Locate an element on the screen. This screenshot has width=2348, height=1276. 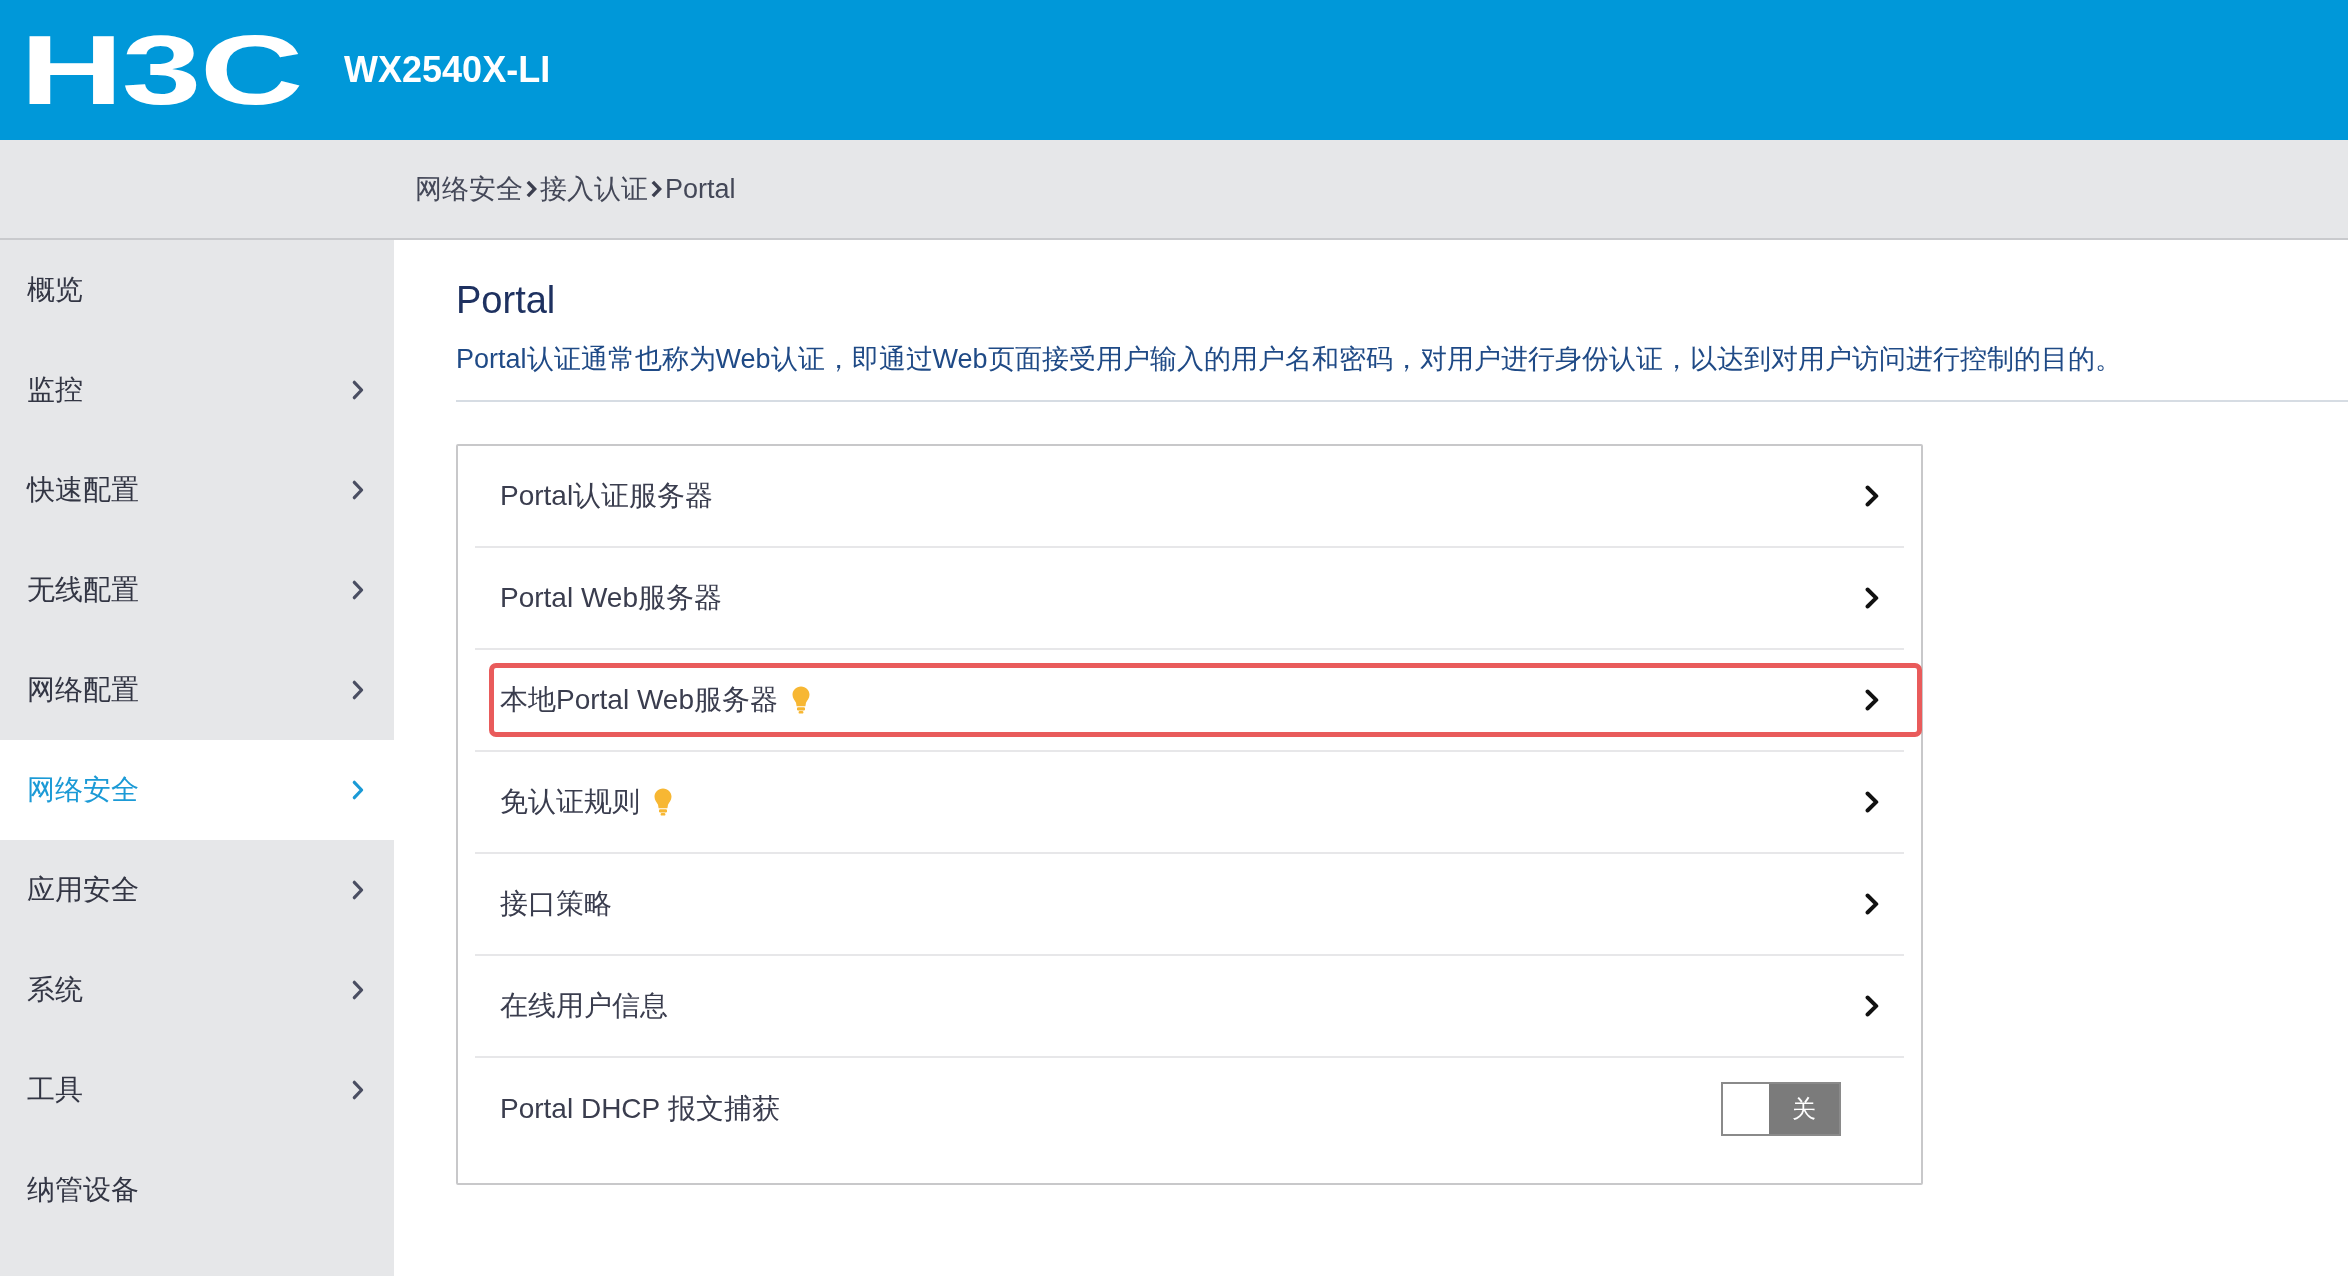
breadcrumb-current: Portal is located at coordinates (700, 189).